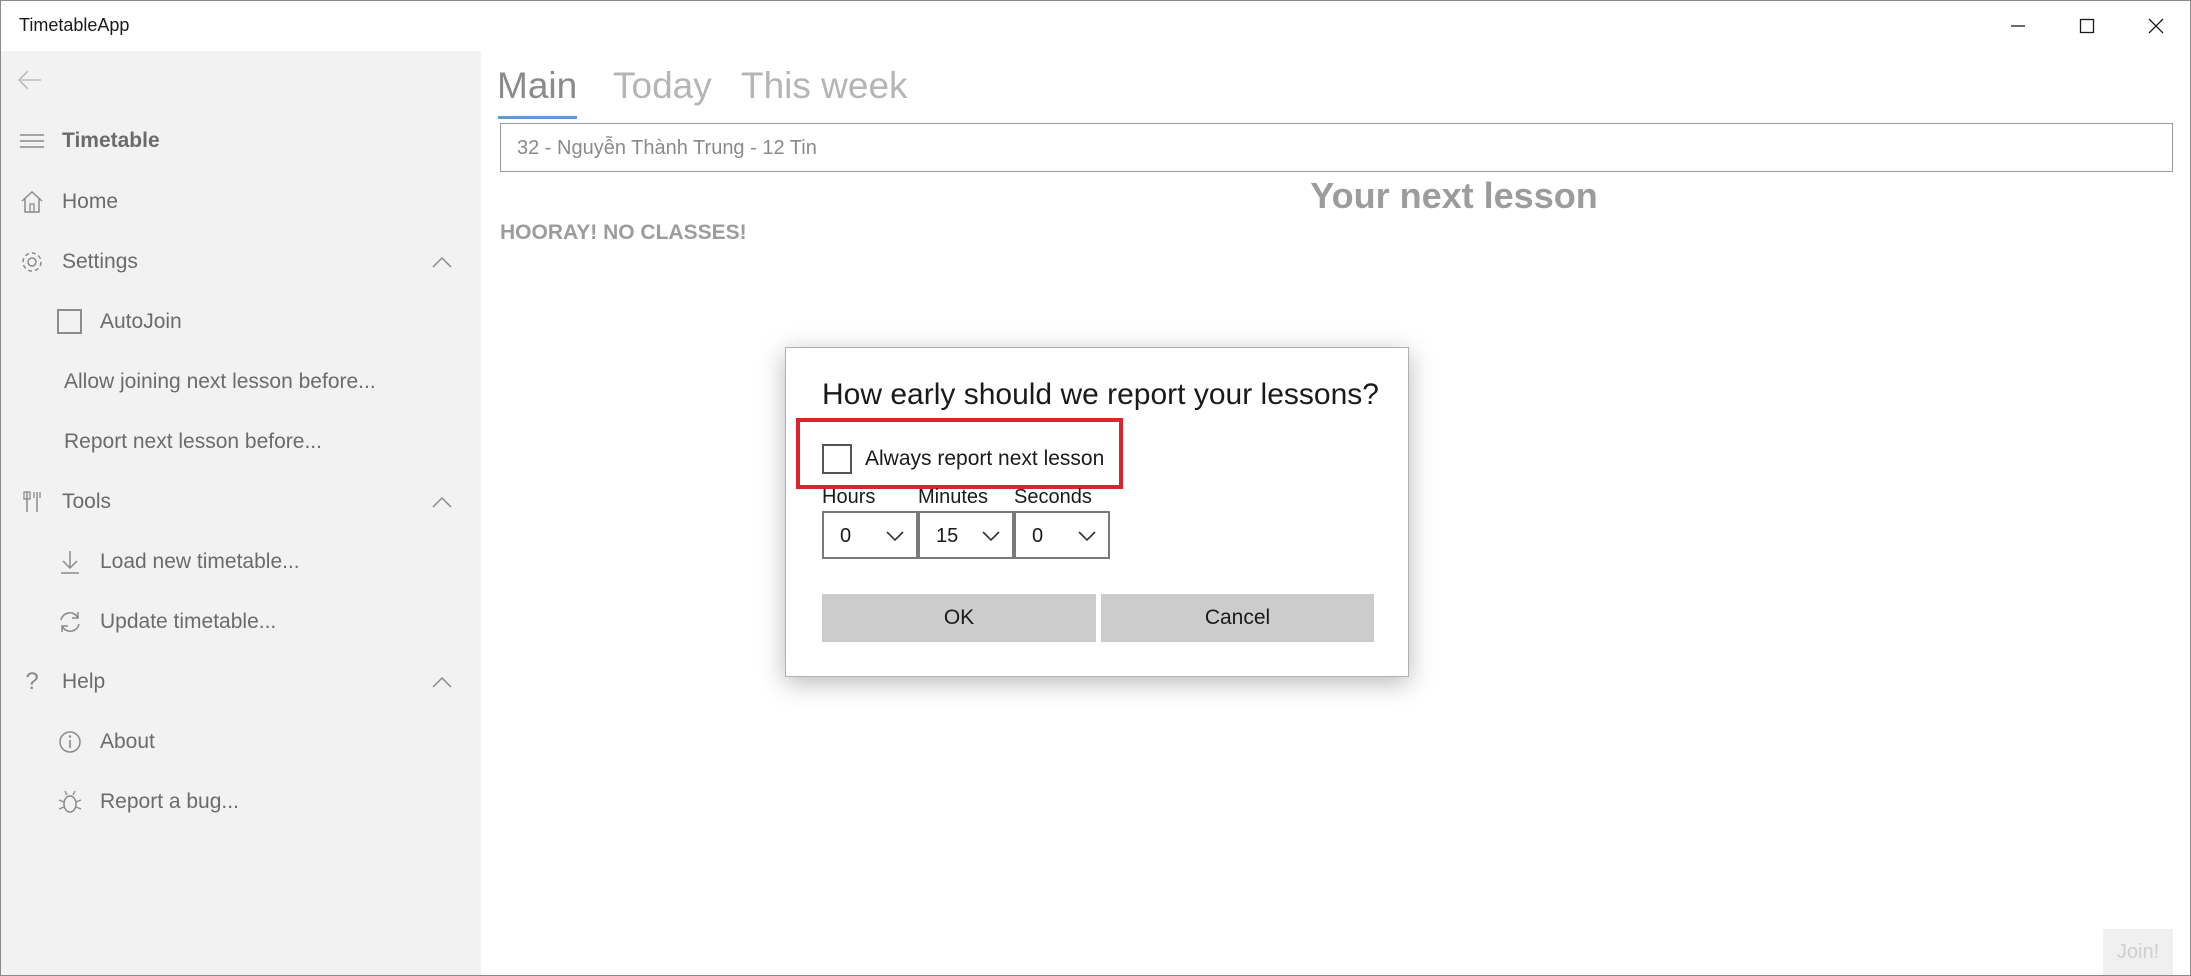 This screenshot has width=2191, height=976. What do you see at coordinates (241, 682) in the screenshot?
I see `sidebar-item-help: ? Help` at bounding box center [241, 682].